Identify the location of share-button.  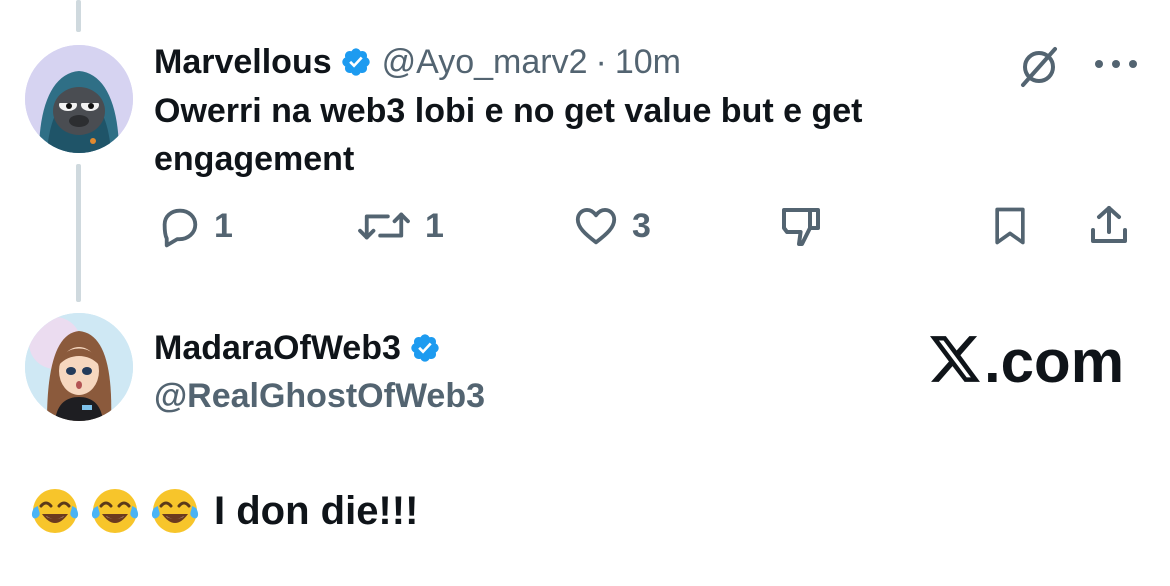
(1109, 226).